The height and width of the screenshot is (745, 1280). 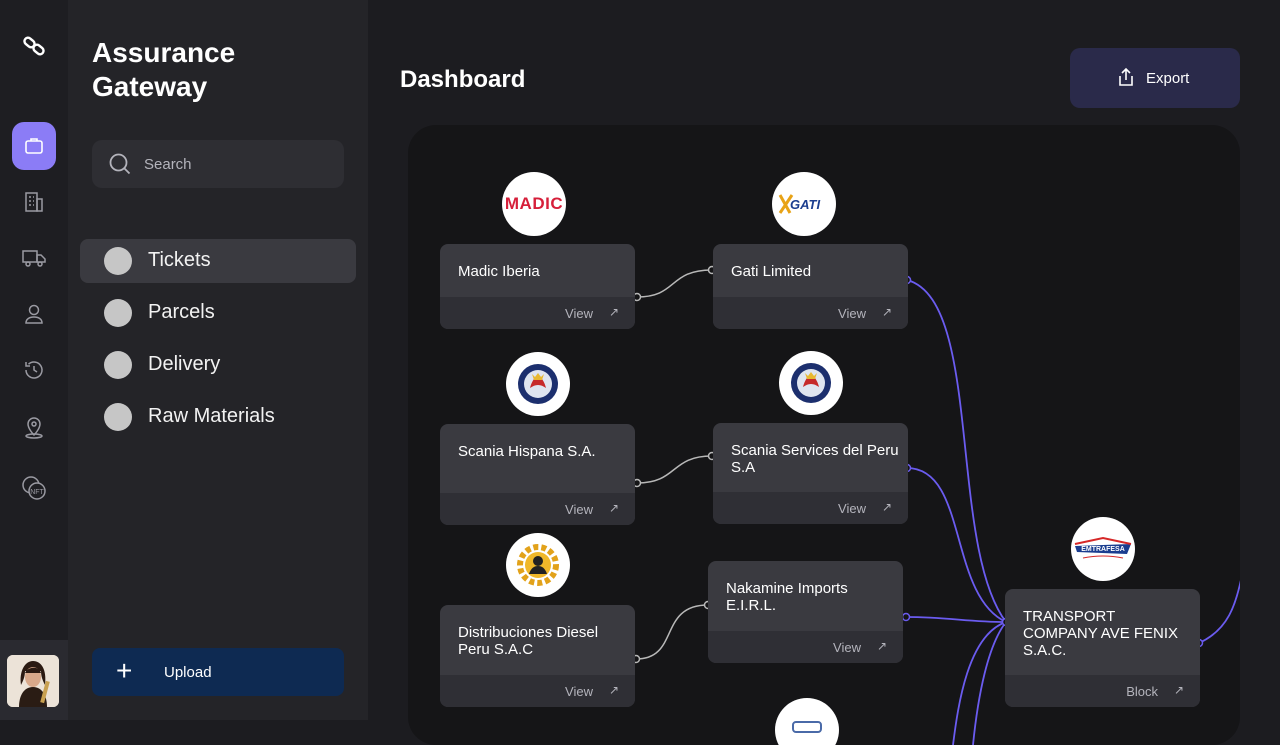 I want to click on block-link: Block, so click(x=1142, y=691).